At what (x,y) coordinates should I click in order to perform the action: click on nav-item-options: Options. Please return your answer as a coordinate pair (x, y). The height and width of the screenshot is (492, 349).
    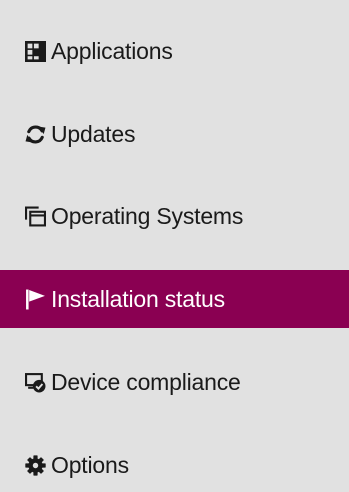
    Looking at the image, I should click on (174, 464).